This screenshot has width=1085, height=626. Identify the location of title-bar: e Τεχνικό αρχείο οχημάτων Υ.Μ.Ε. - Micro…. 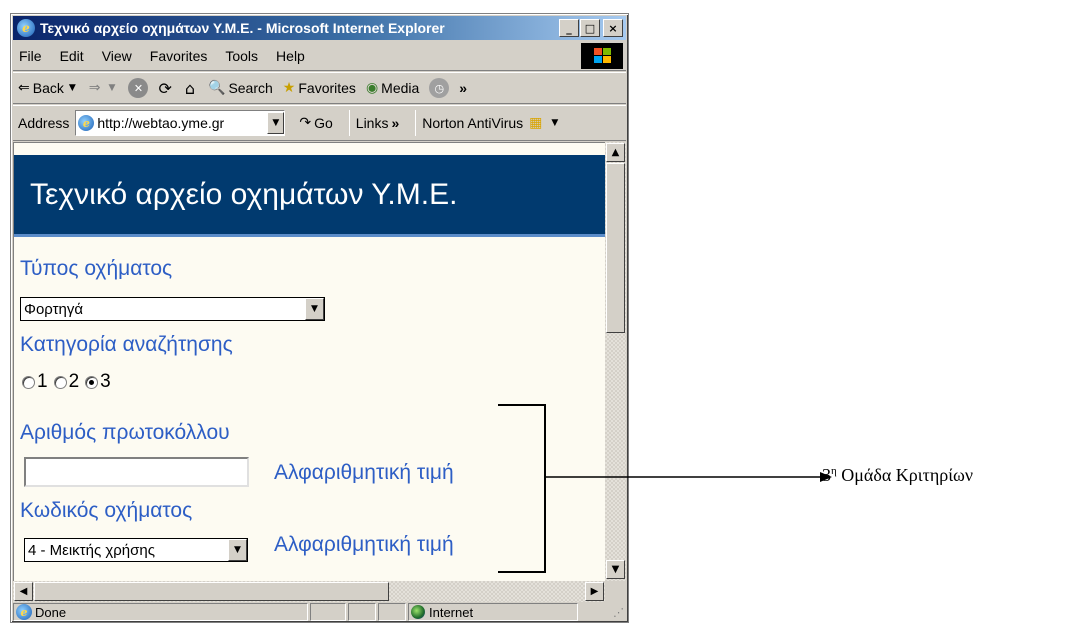
(319, 28).